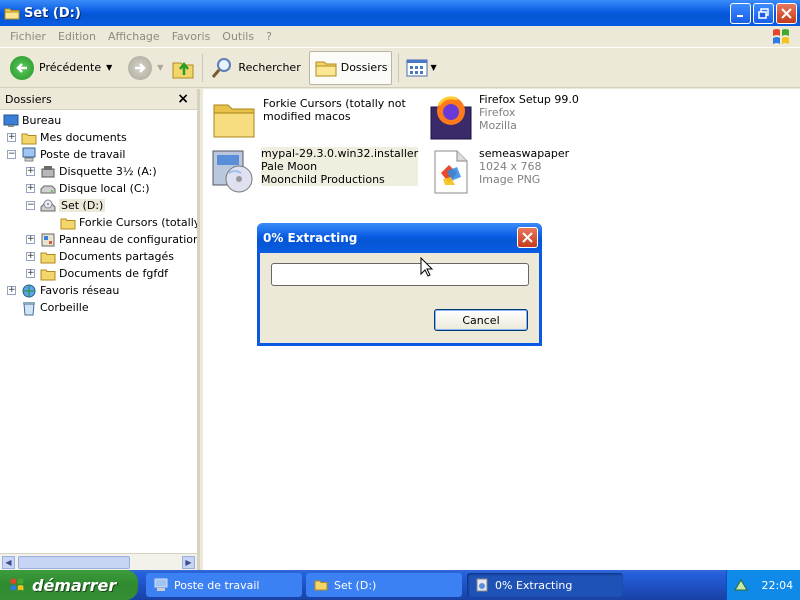 This screenshot has width=800, height=600. What do you see at coordinates (545, 585) in the screenshot?
I see `taskbar-item-extracting: 0% Extracting` at bounding box center [545, 585].